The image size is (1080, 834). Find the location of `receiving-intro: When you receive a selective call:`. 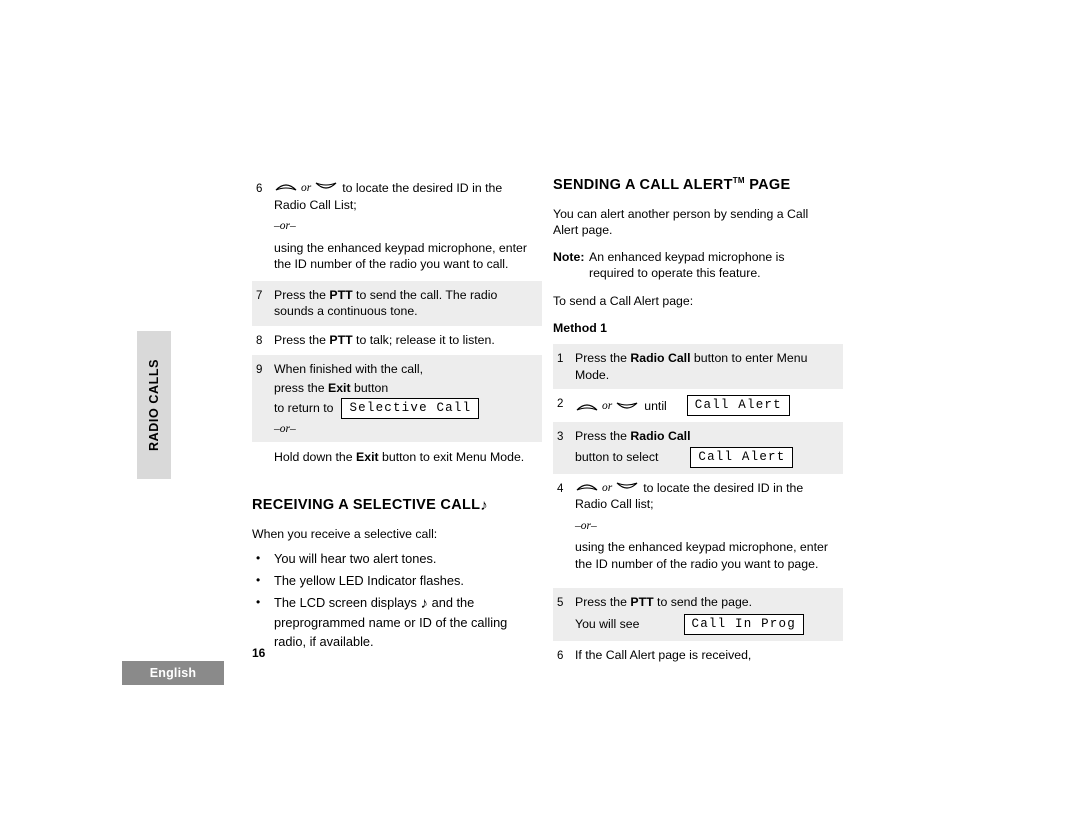

receiving-intro: When you receive a selective call: is located at coordinates (345, 534).